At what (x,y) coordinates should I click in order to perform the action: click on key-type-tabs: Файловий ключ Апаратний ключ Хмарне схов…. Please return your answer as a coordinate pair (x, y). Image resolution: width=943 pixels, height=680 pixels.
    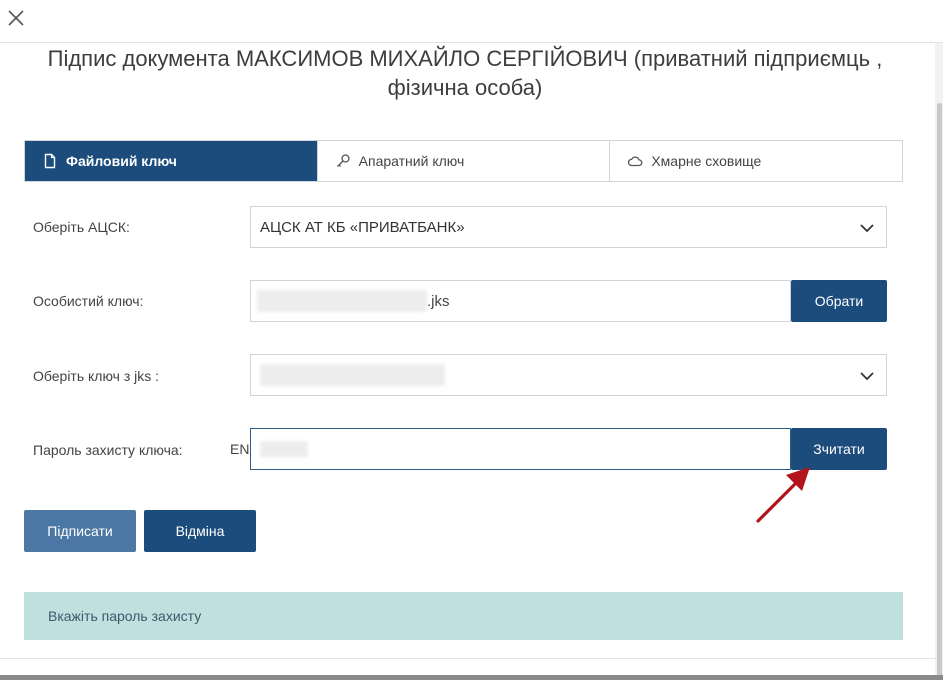
    Looking at the image, I should click on (463, 161).